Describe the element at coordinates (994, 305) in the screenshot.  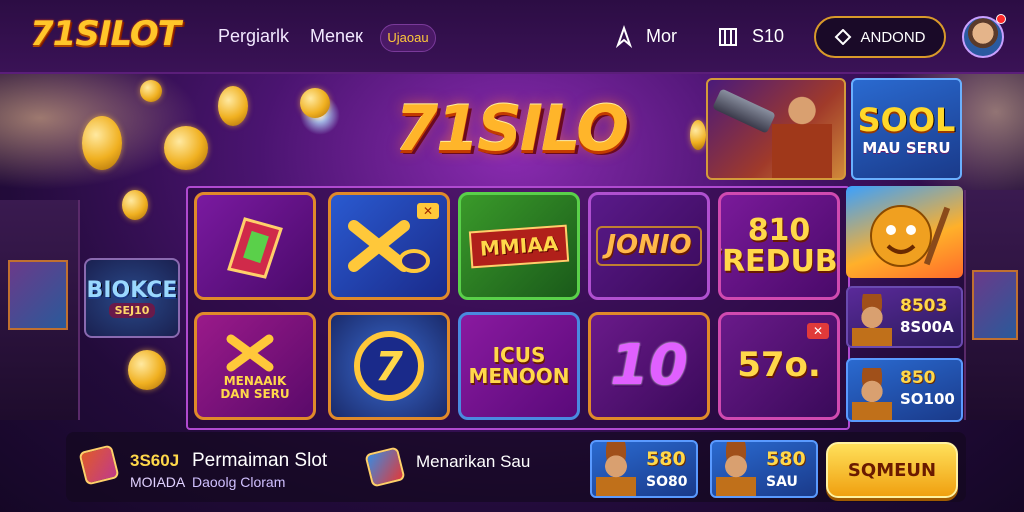
I see `slot-machine-decoration-right` at that location.